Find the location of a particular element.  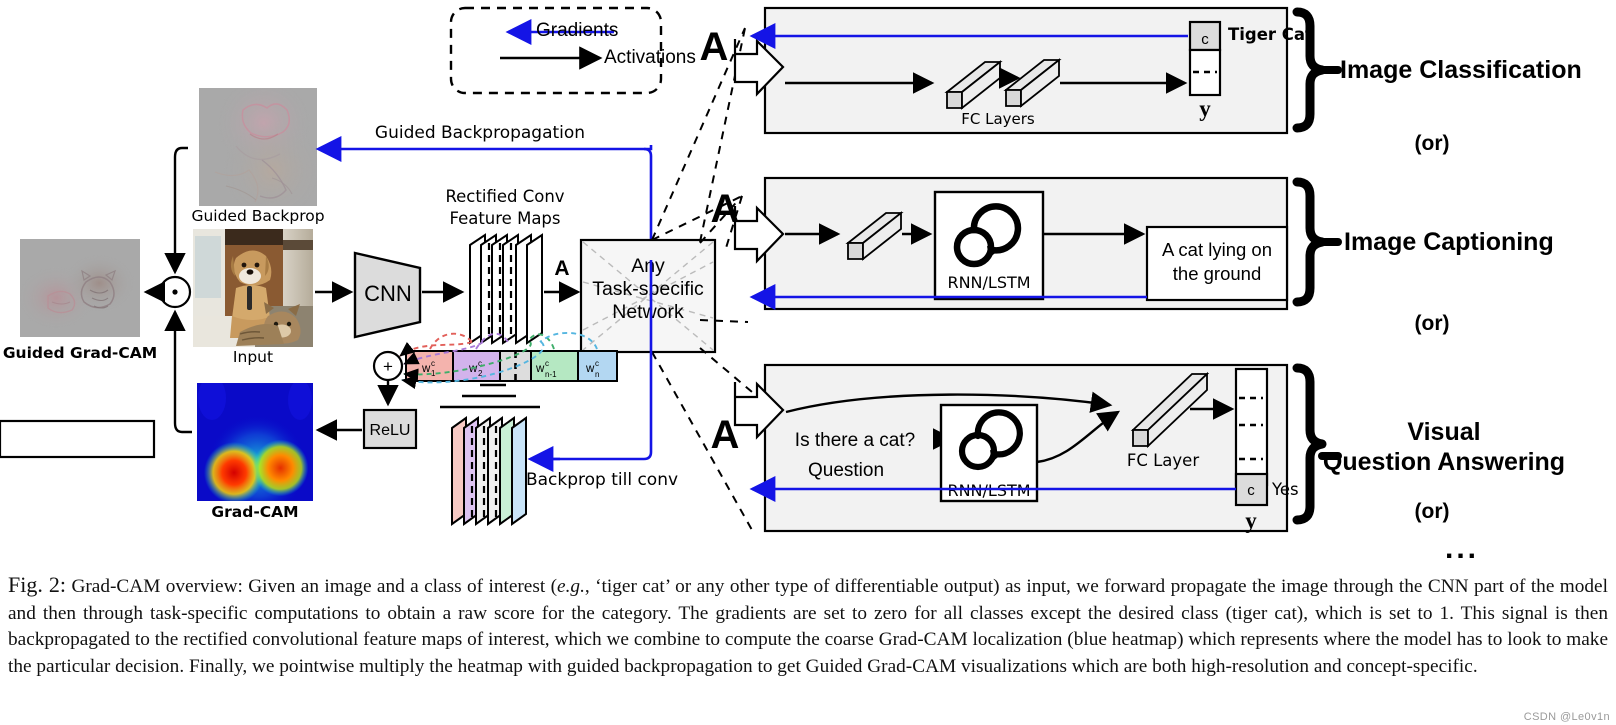

panel2-rnn-label: RNN/LSTM is located at coordinates (988, 282).